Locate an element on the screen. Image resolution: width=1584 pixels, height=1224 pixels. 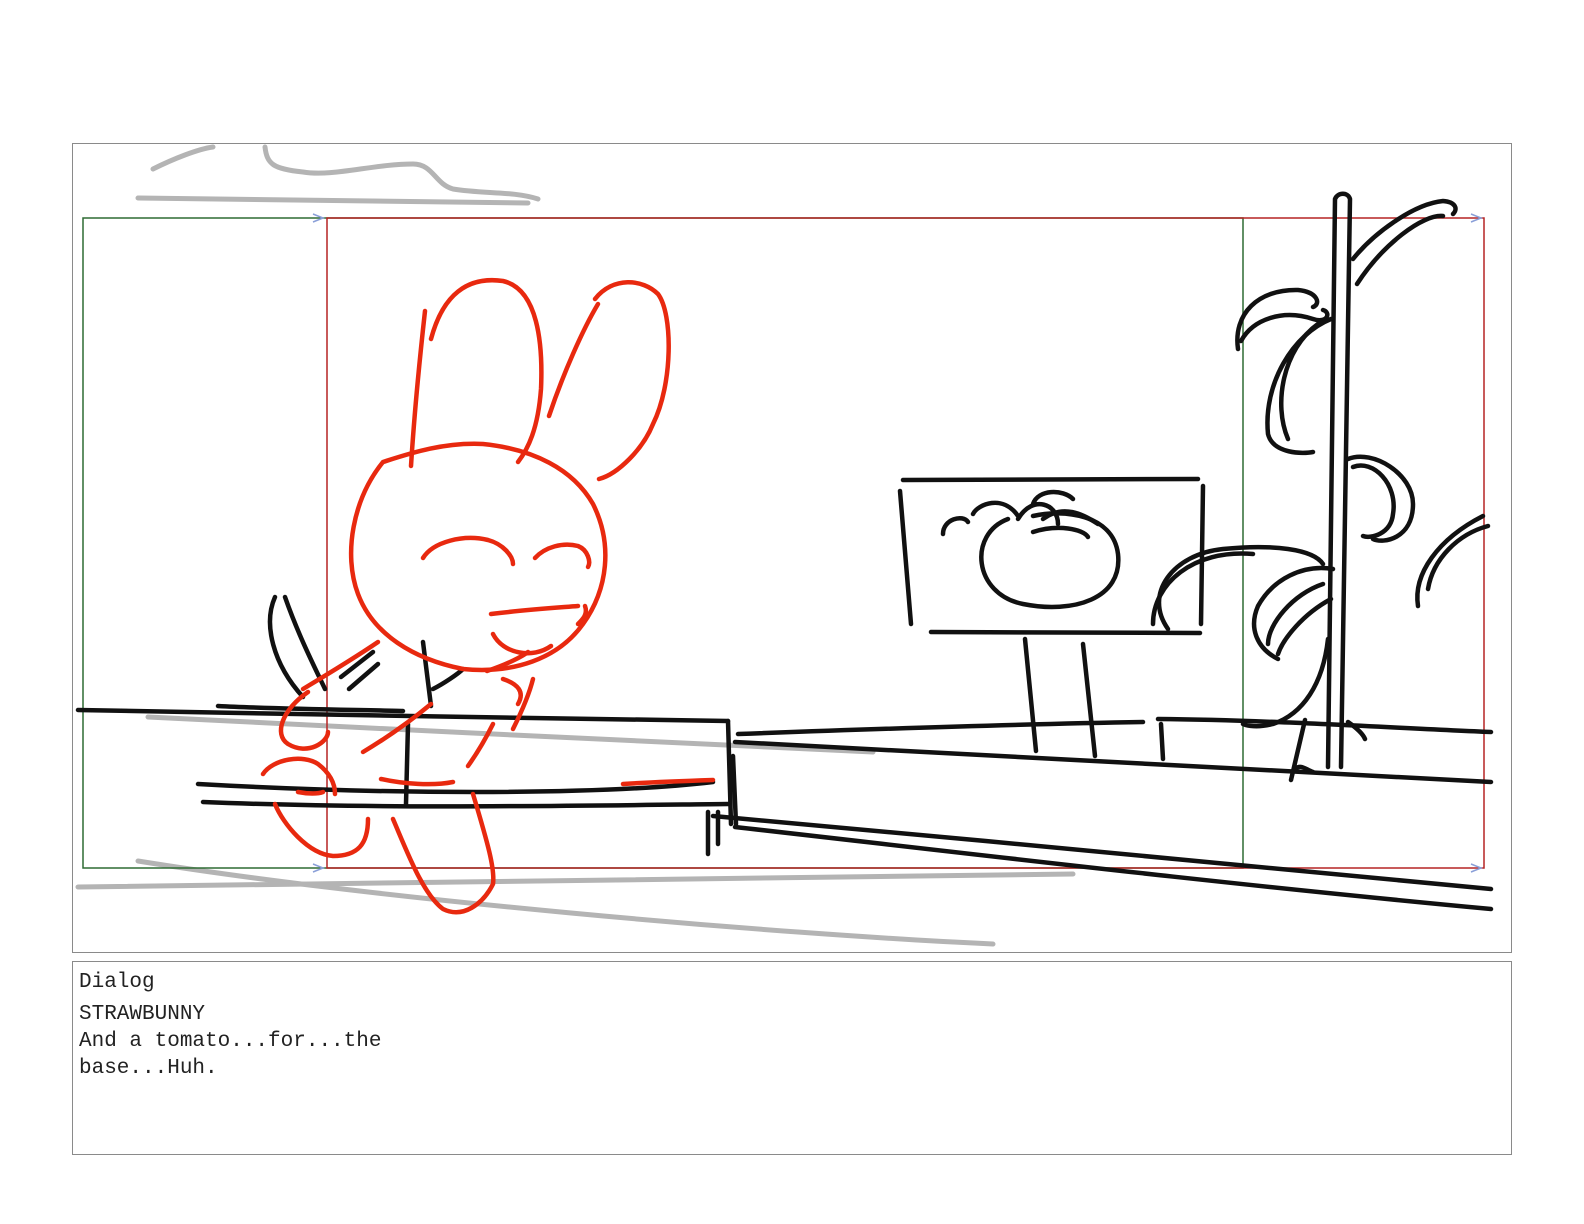
tomato-shade is located at coordinates (1060, 532).